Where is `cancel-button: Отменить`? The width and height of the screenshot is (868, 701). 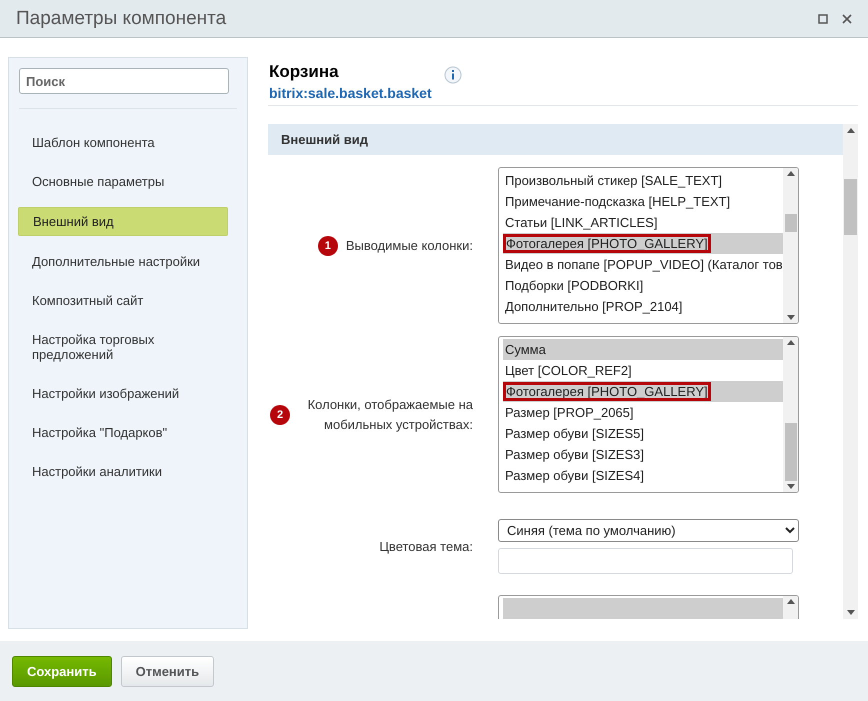
cancel-button: Отменить is located at coordinates (167, 671).